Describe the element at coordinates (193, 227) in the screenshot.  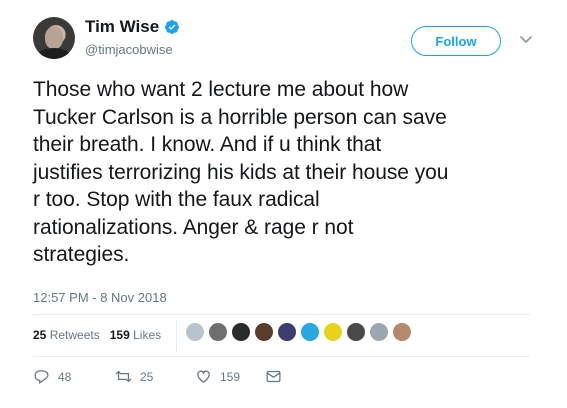
I see `tweet-text-line: rationalizations. Anger & rage r not` at that location.